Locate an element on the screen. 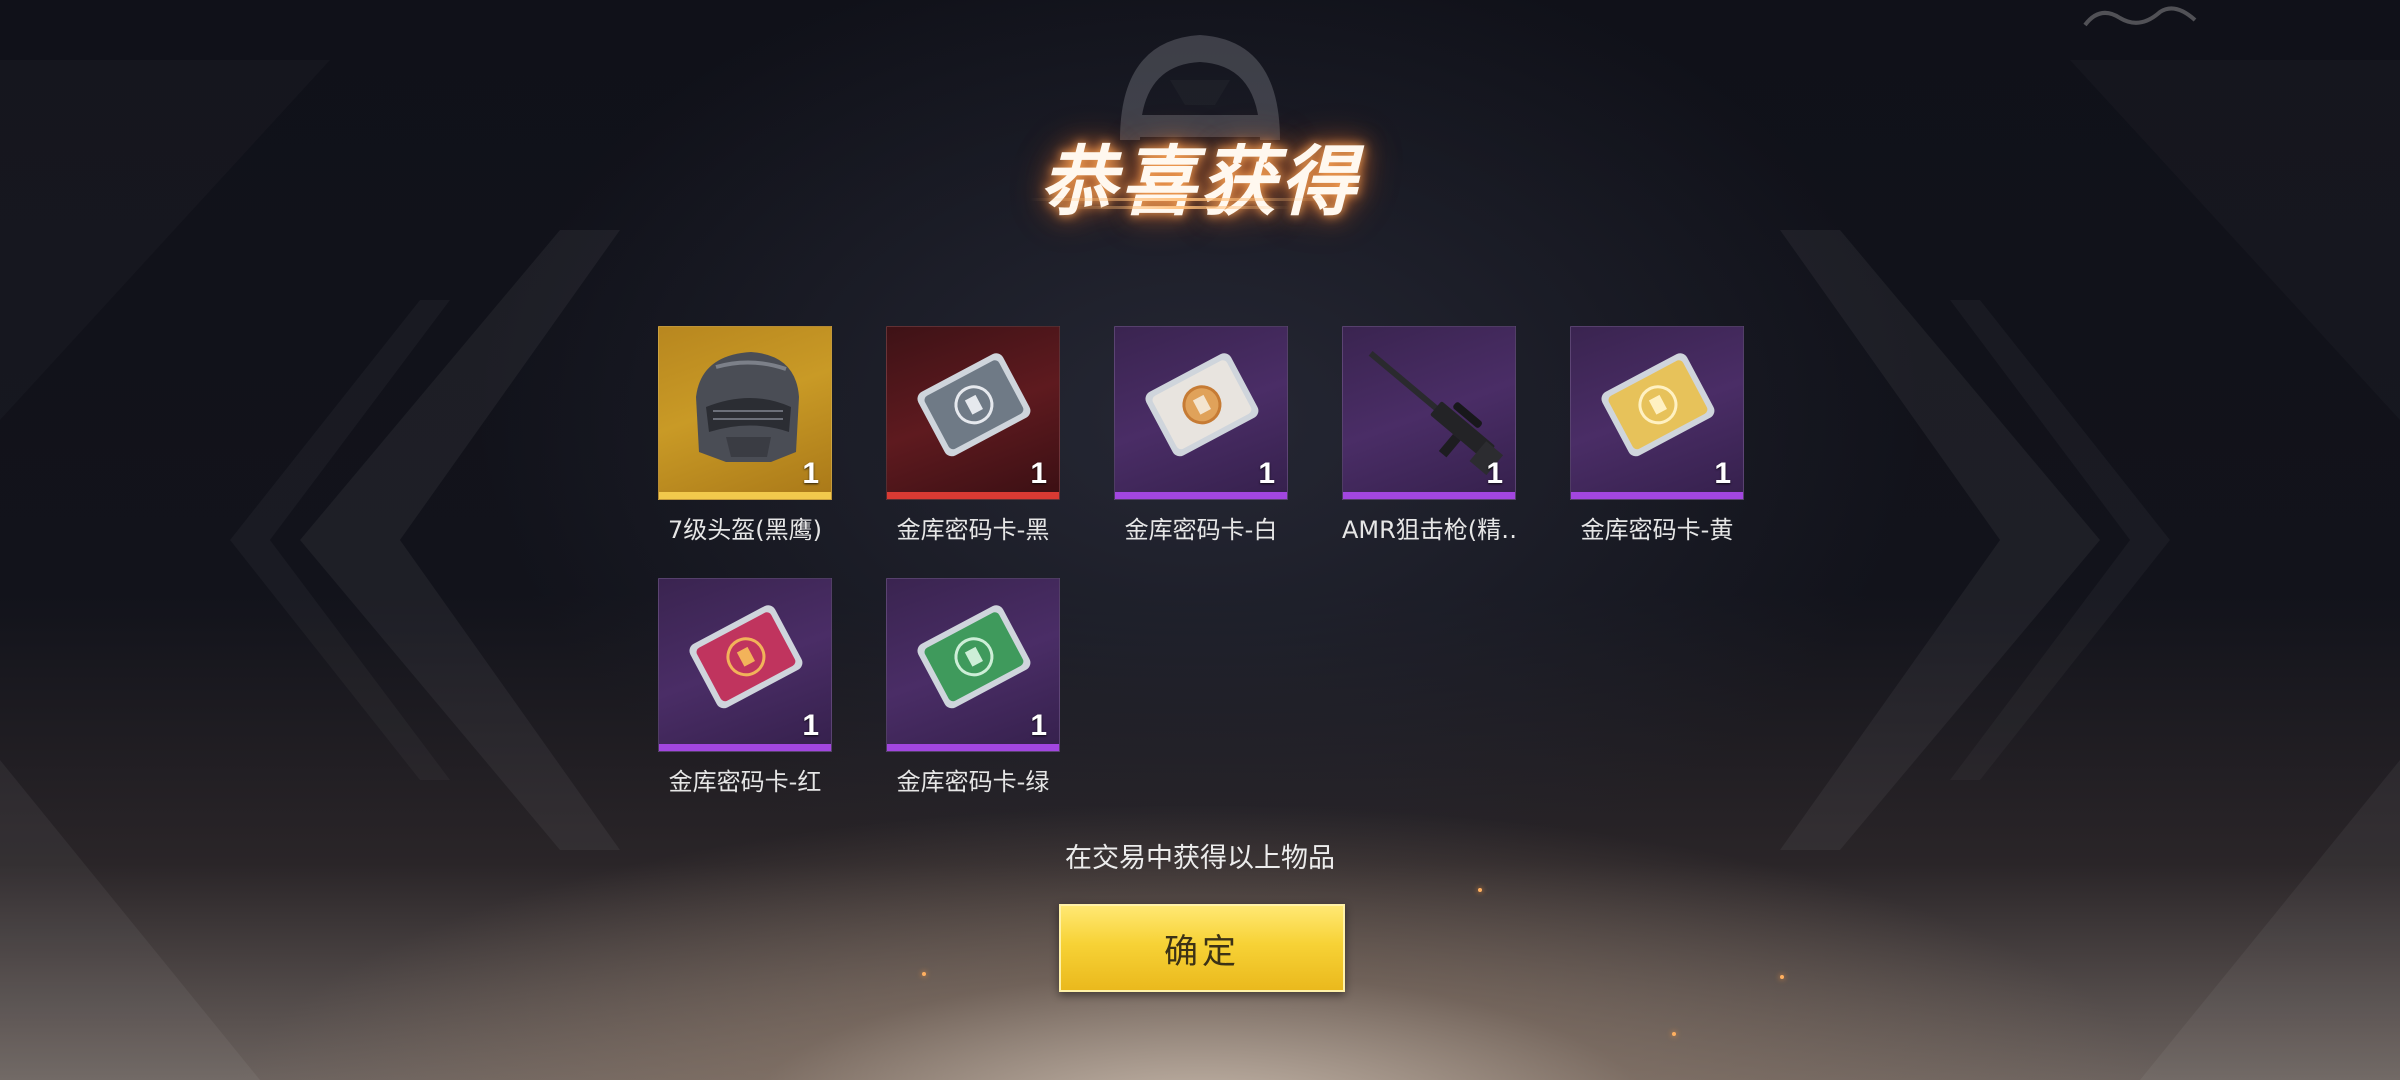  item-name: 金库密码卡-绿 is located at coordinates (973, 782).